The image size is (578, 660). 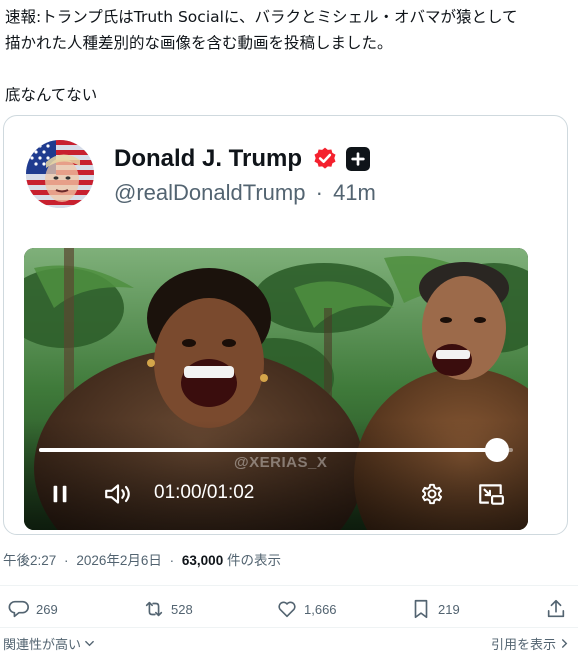 What do you see at coordinates (421, 609) in the screenshot?
I see `bookmark-icon` at bounding box center [421, 609].